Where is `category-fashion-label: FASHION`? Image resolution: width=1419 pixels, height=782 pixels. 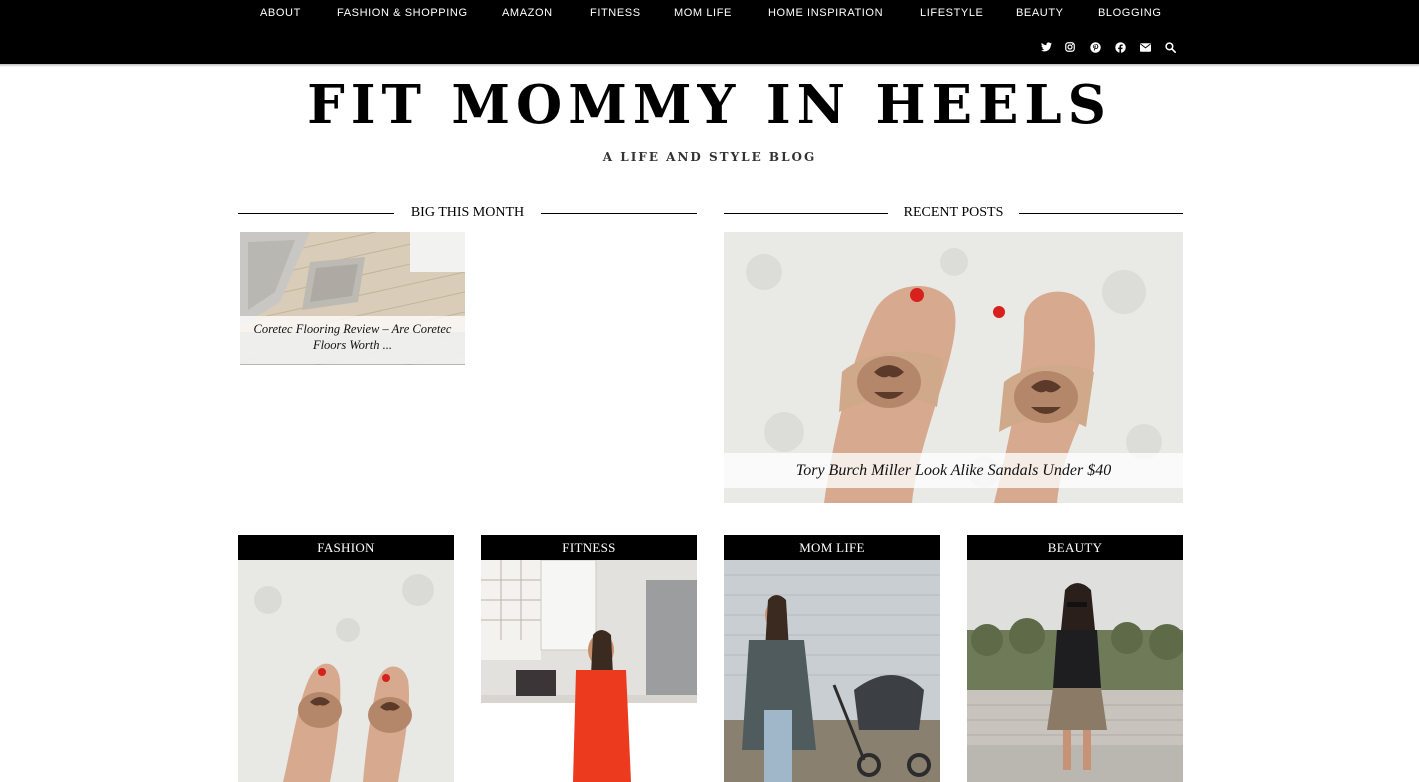 category-fashion-label: FASHION is located at coordinates (346, 550).